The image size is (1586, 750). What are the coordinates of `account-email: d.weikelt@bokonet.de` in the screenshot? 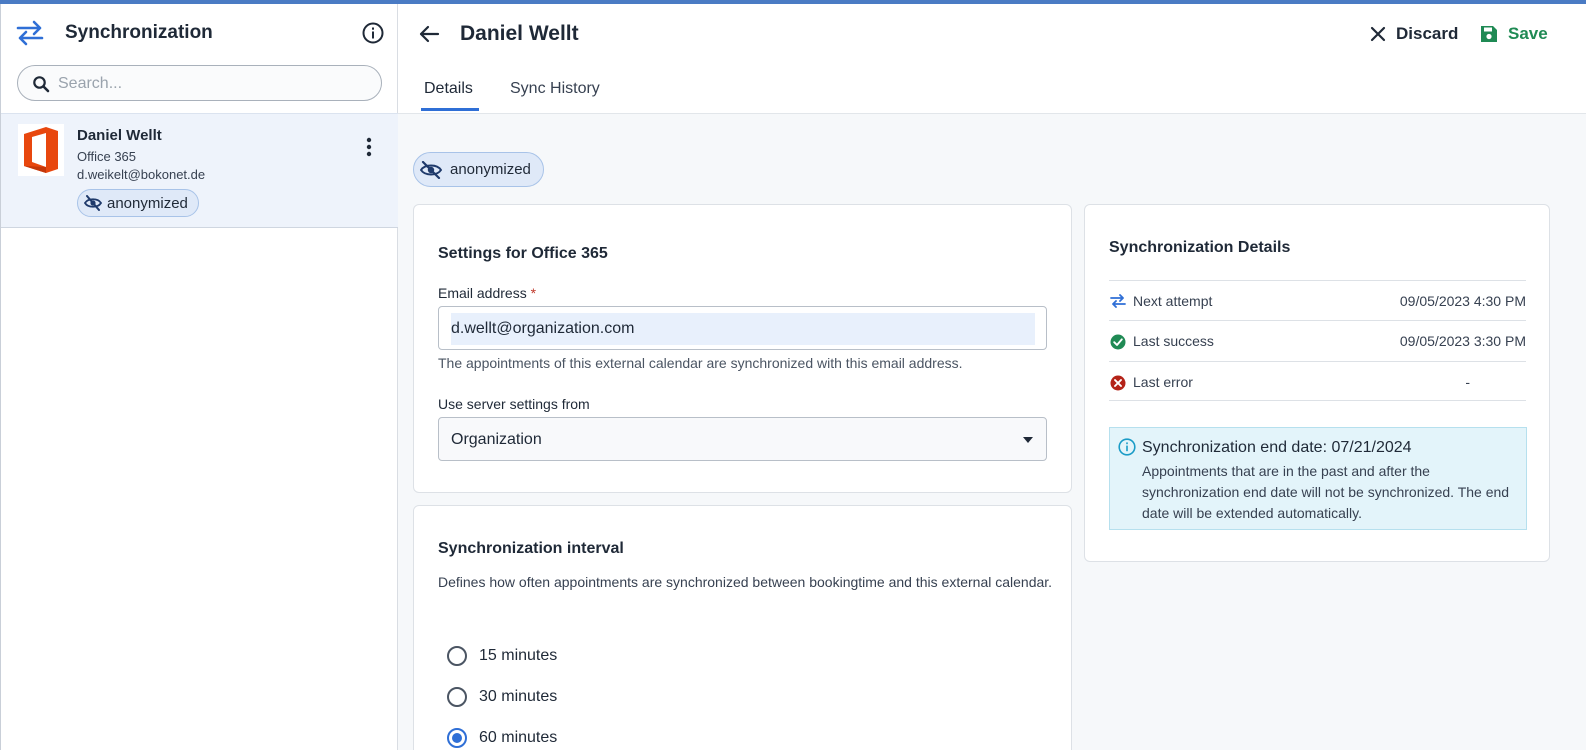 It's located at (141, 174).